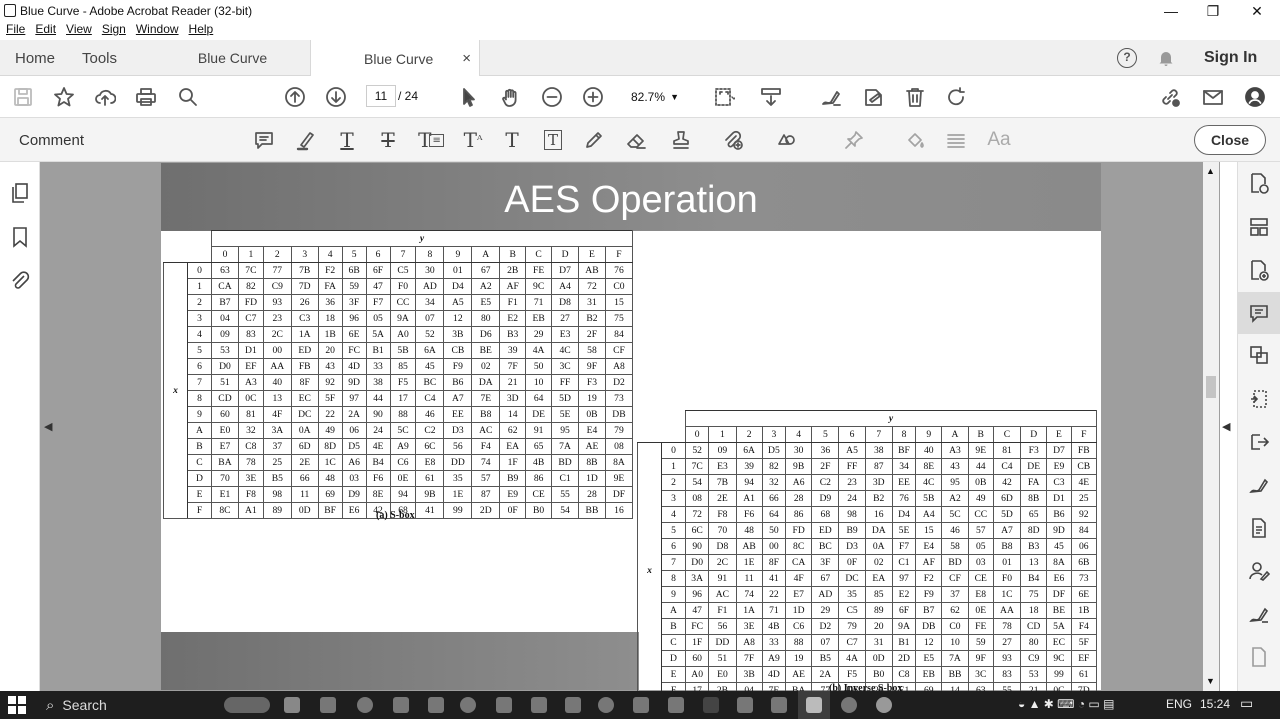 The width and height of the screenshot is (1280, 719). What do you see at coordinates (1246, 703) in the screenshot?
I see `notifications-icon: ▭` at bounding box center [1246, 703].